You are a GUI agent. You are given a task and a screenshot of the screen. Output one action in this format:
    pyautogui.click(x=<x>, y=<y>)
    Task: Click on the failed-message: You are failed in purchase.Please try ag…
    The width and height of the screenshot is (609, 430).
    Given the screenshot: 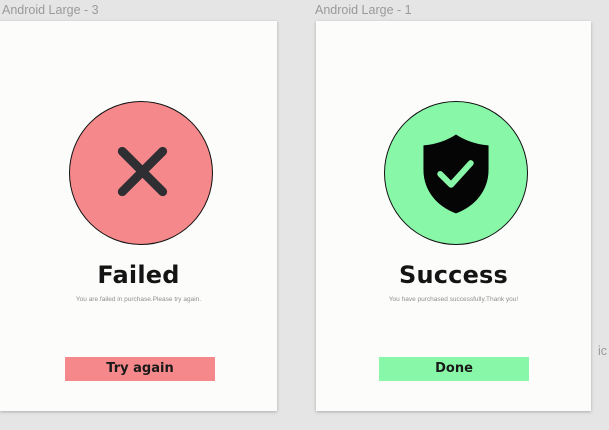 What is the action you would take?
    pyautogui.click(x=138, y=299)
    